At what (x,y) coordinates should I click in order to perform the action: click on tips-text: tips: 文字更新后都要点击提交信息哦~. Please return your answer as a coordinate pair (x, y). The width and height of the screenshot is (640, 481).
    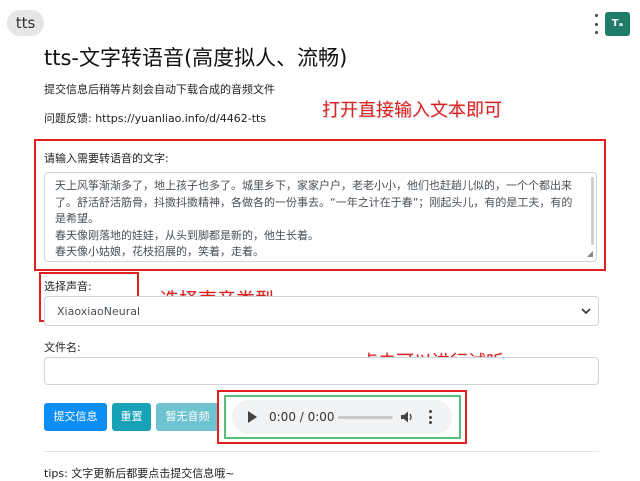
    Looking at the image, I should click on (139, 473).